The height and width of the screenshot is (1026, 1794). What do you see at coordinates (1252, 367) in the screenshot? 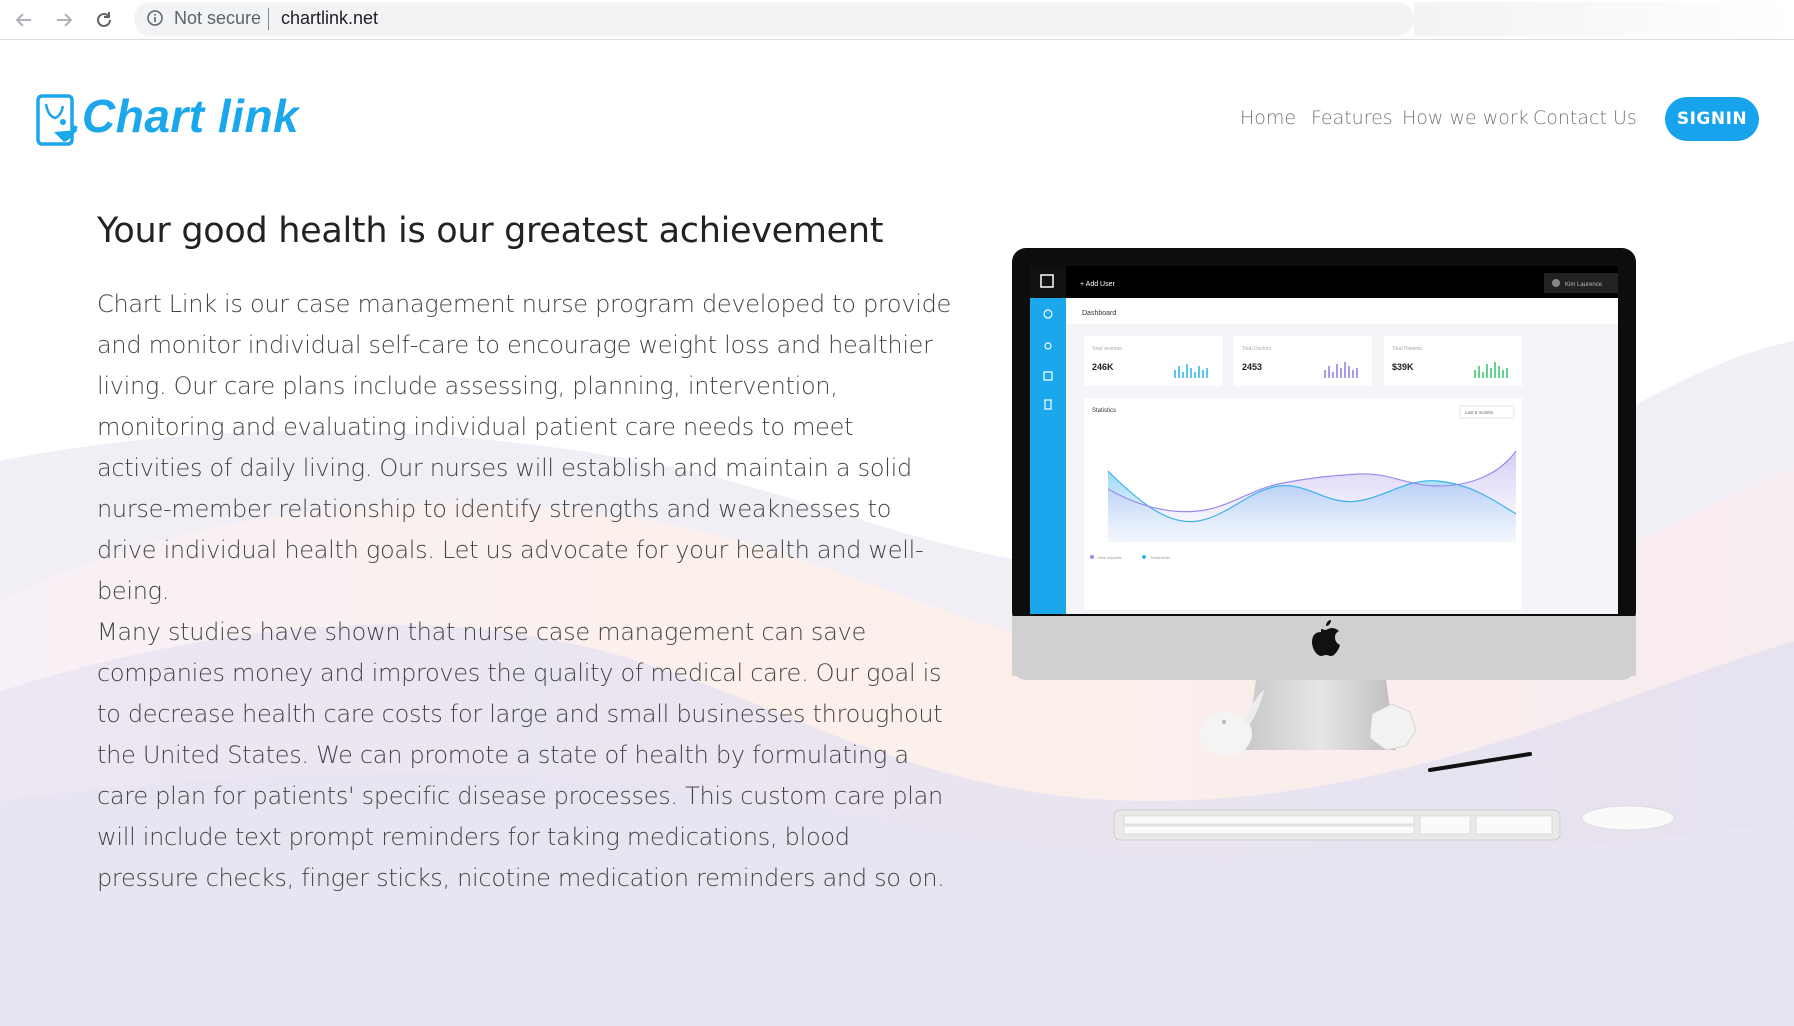
I see `mock-card-value-2: 2453` at bounding box center [1252, 367].